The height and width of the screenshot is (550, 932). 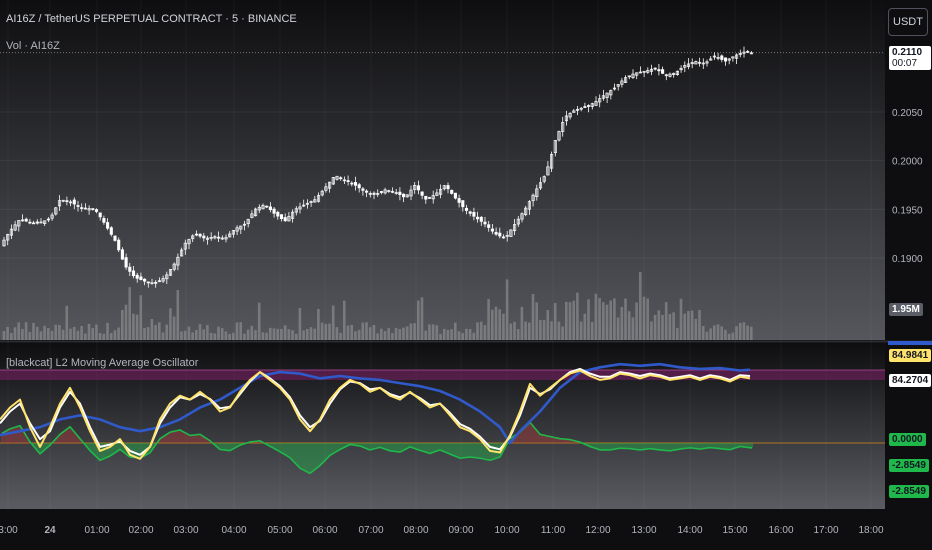 I want to click on time-tick-label: 03:00, so click(x=185, y=530).